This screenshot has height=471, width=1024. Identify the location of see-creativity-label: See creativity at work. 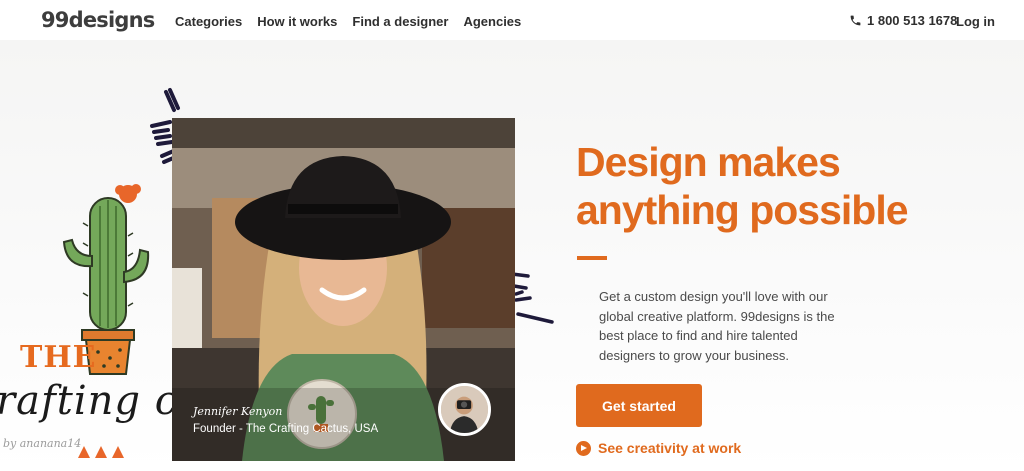
(670, 448).